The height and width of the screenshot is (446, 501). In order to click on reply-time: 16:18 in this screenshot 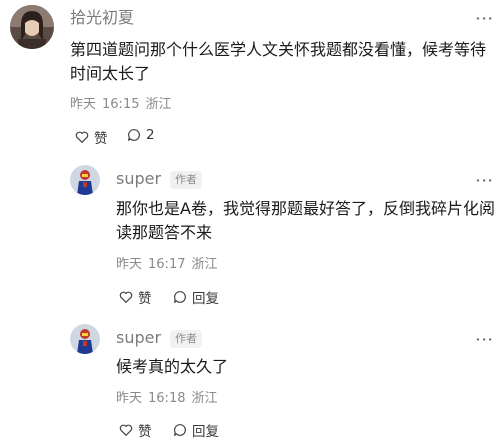, I will do `click(167, 398)`.